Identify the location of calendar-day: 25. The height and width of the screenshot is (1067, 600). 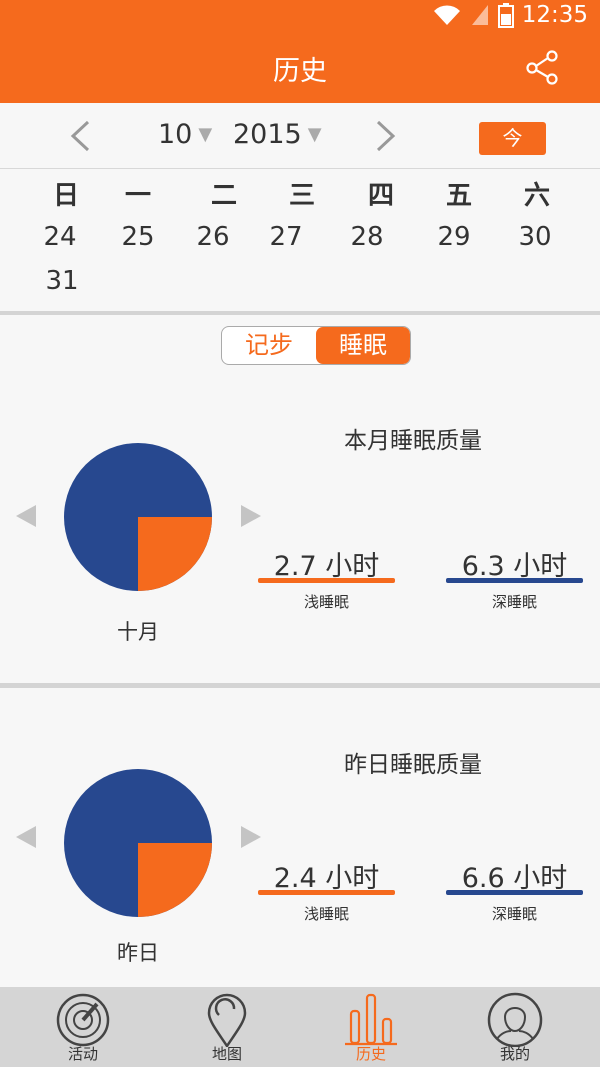
(138, 237).